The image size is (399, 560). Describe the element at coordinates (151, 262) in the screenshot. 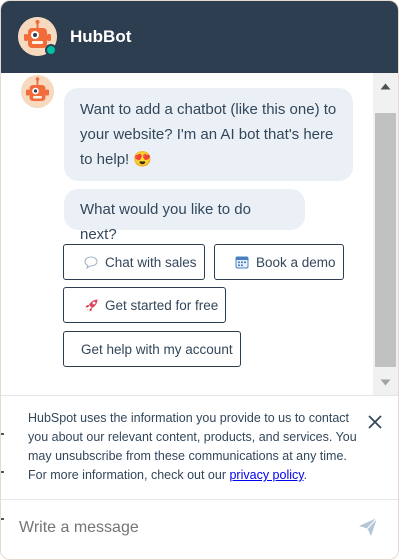

I see `quick-reply-label: Chat with sales` at that location.